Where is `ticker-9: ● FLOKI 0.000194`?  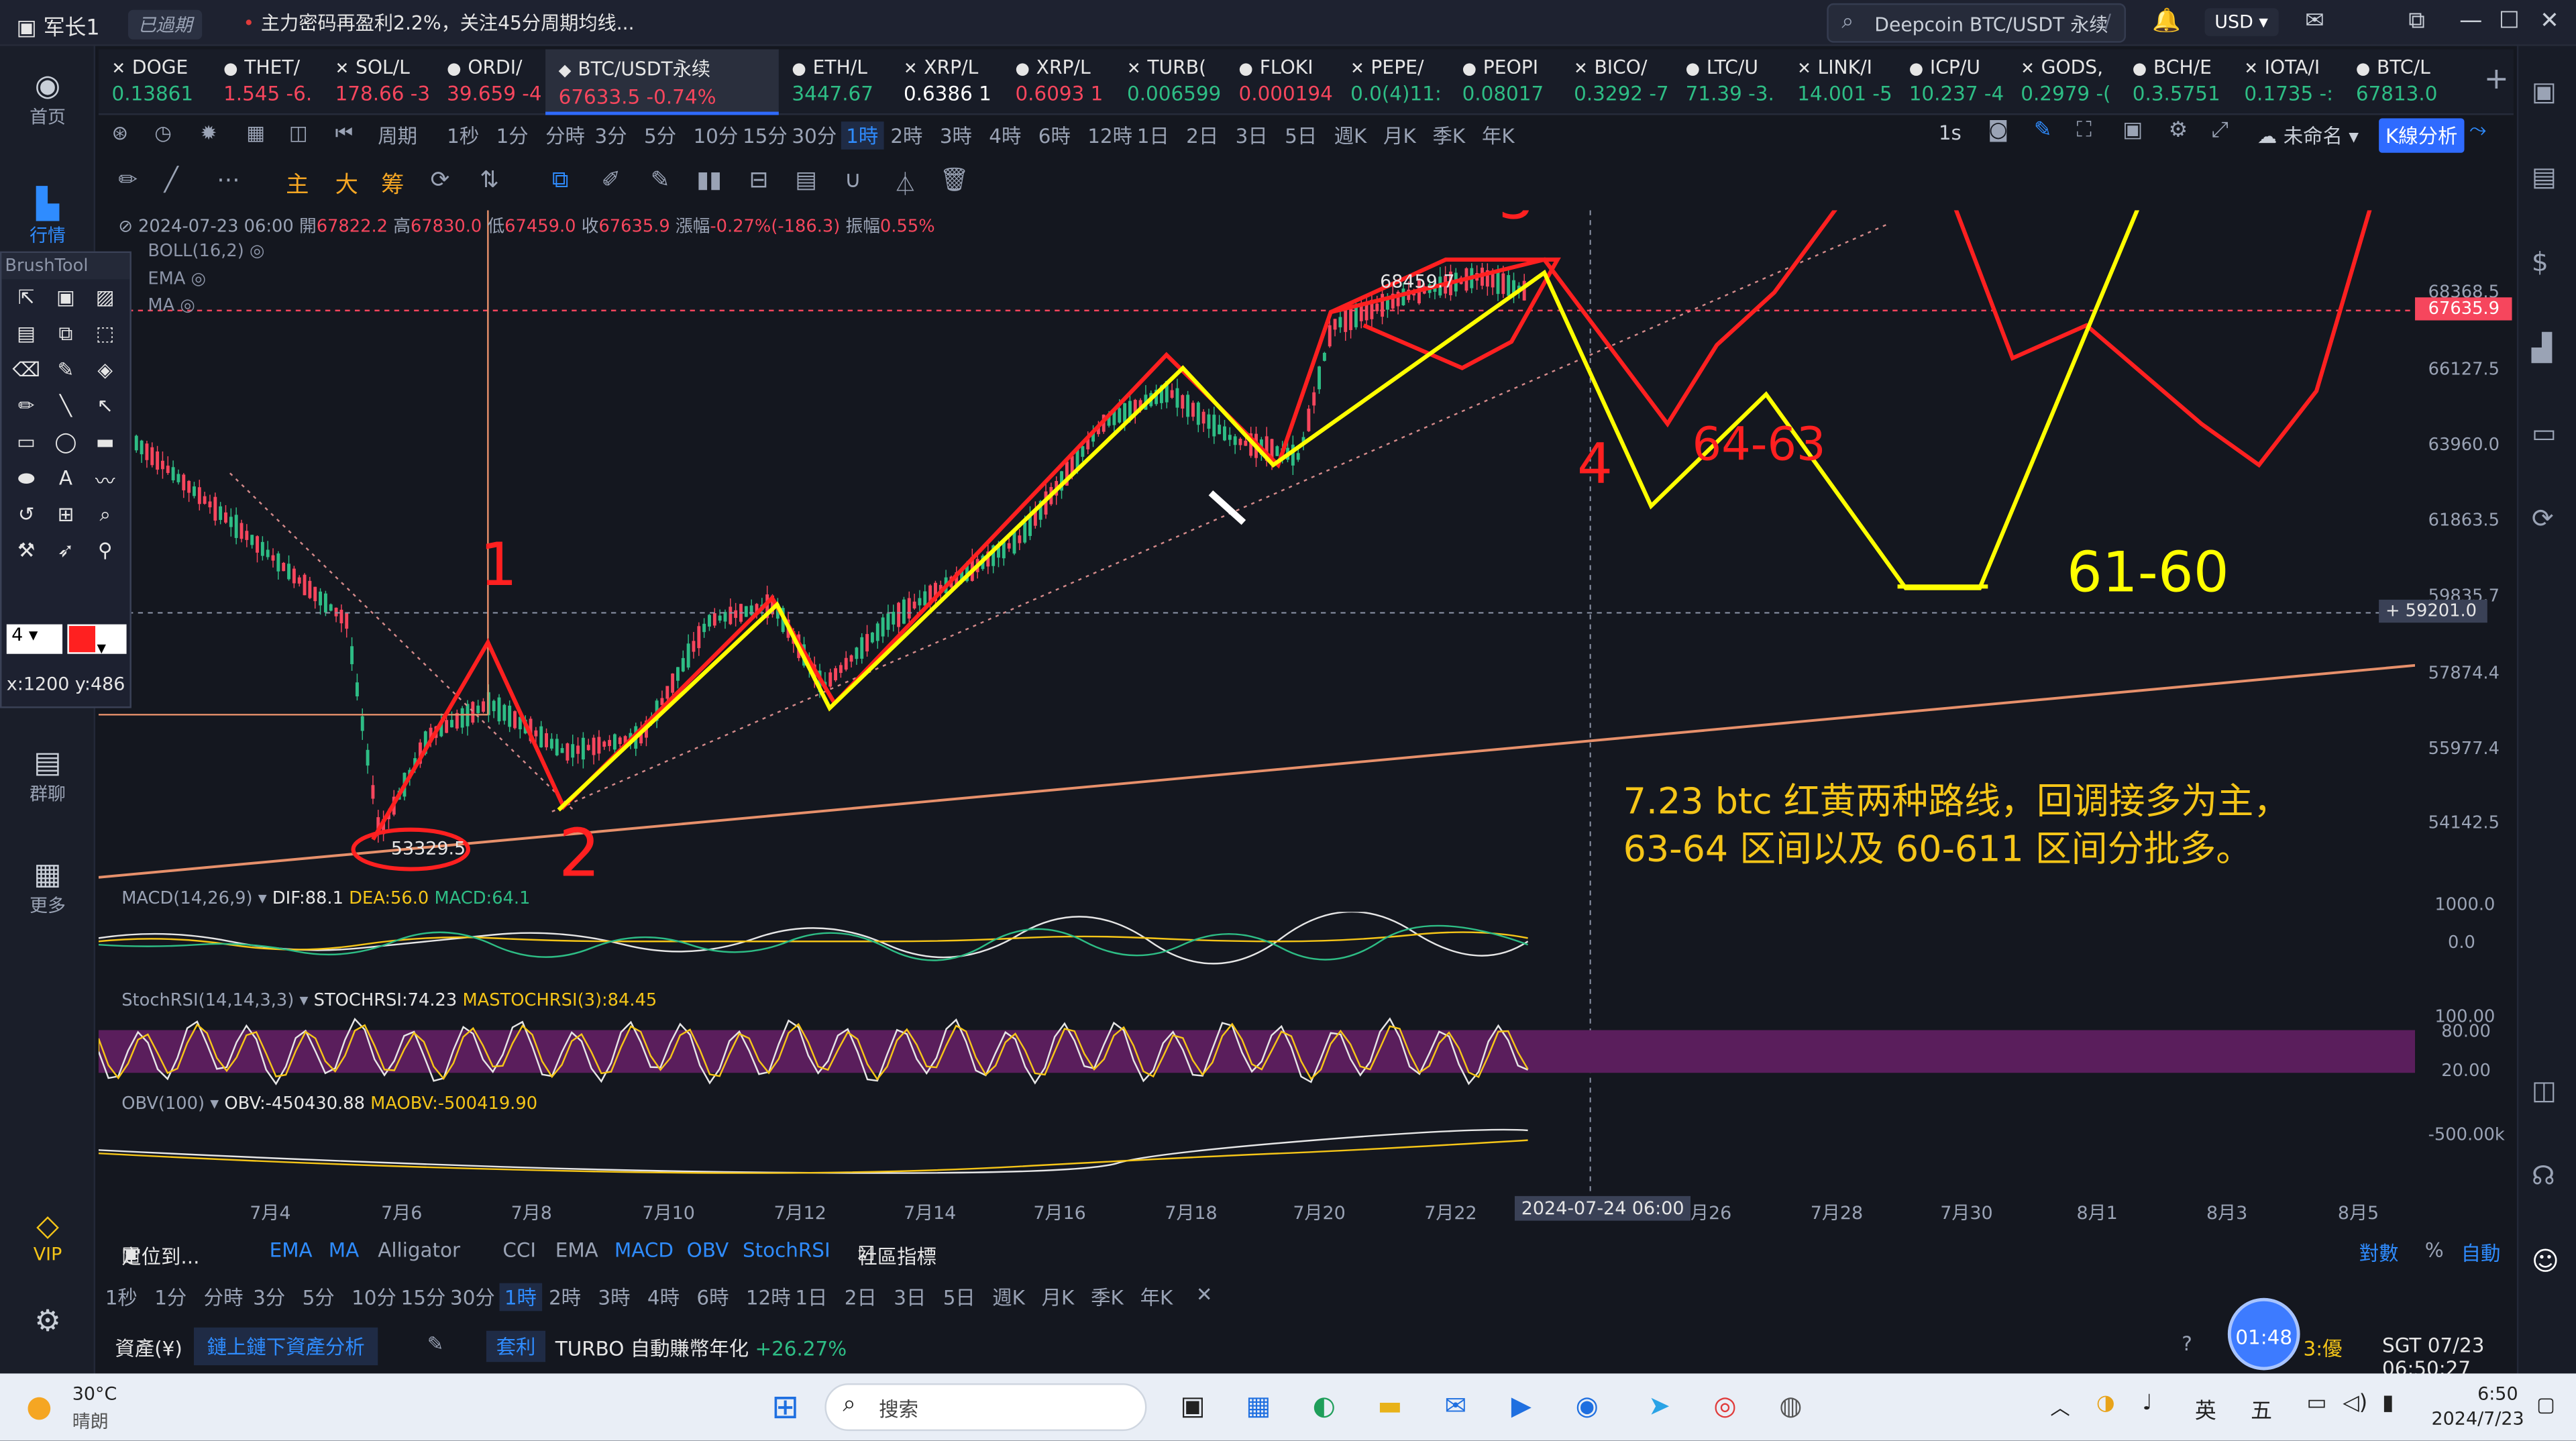
ticker-9: ● FLOKI 0.000194 is located at coordinates (1282, 82).